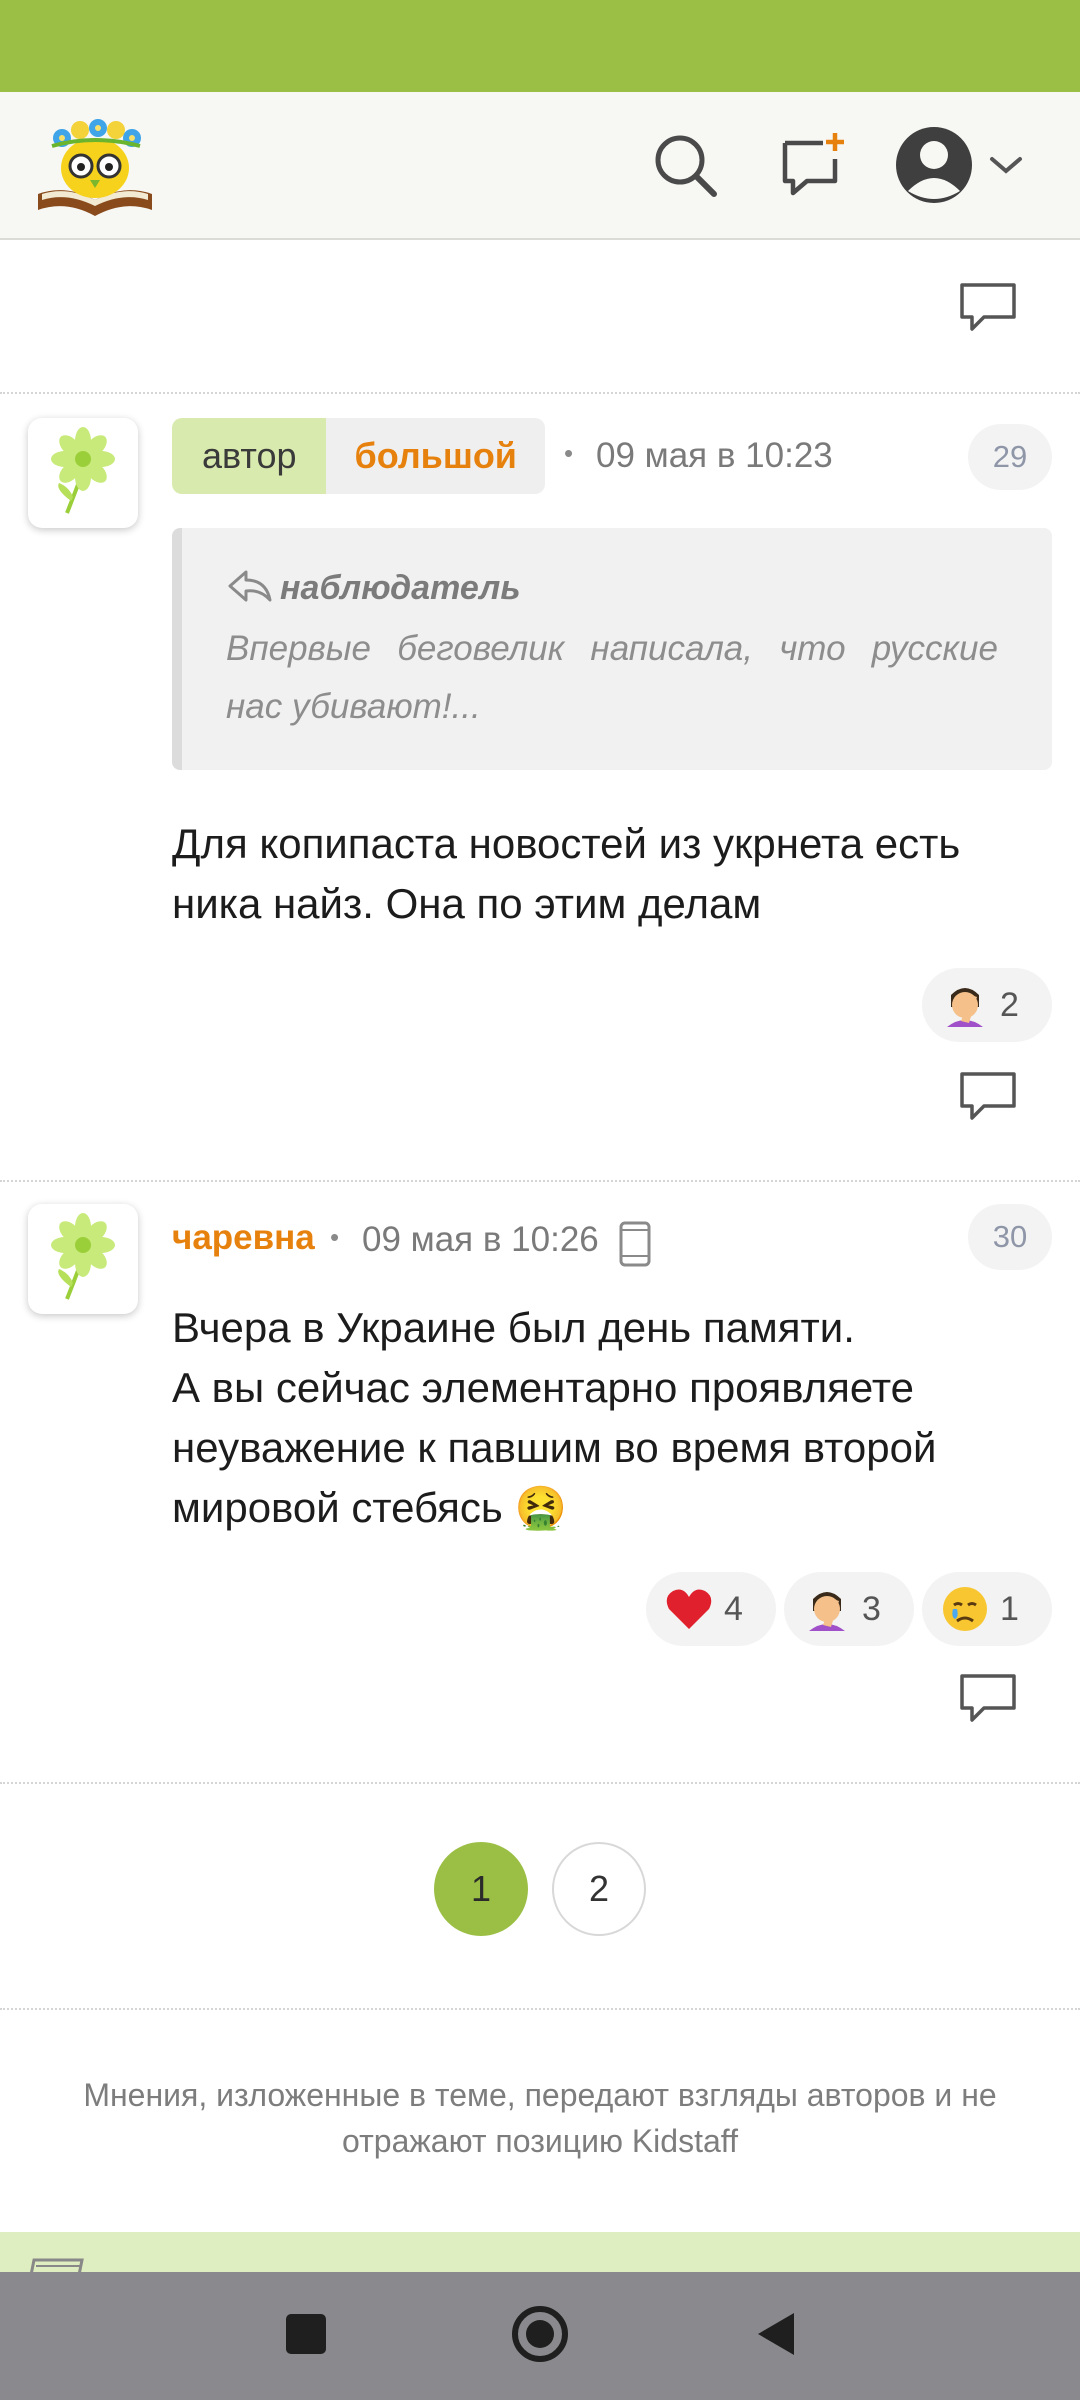  I want to click on mobile-phone-icon, so click(635, 1246).